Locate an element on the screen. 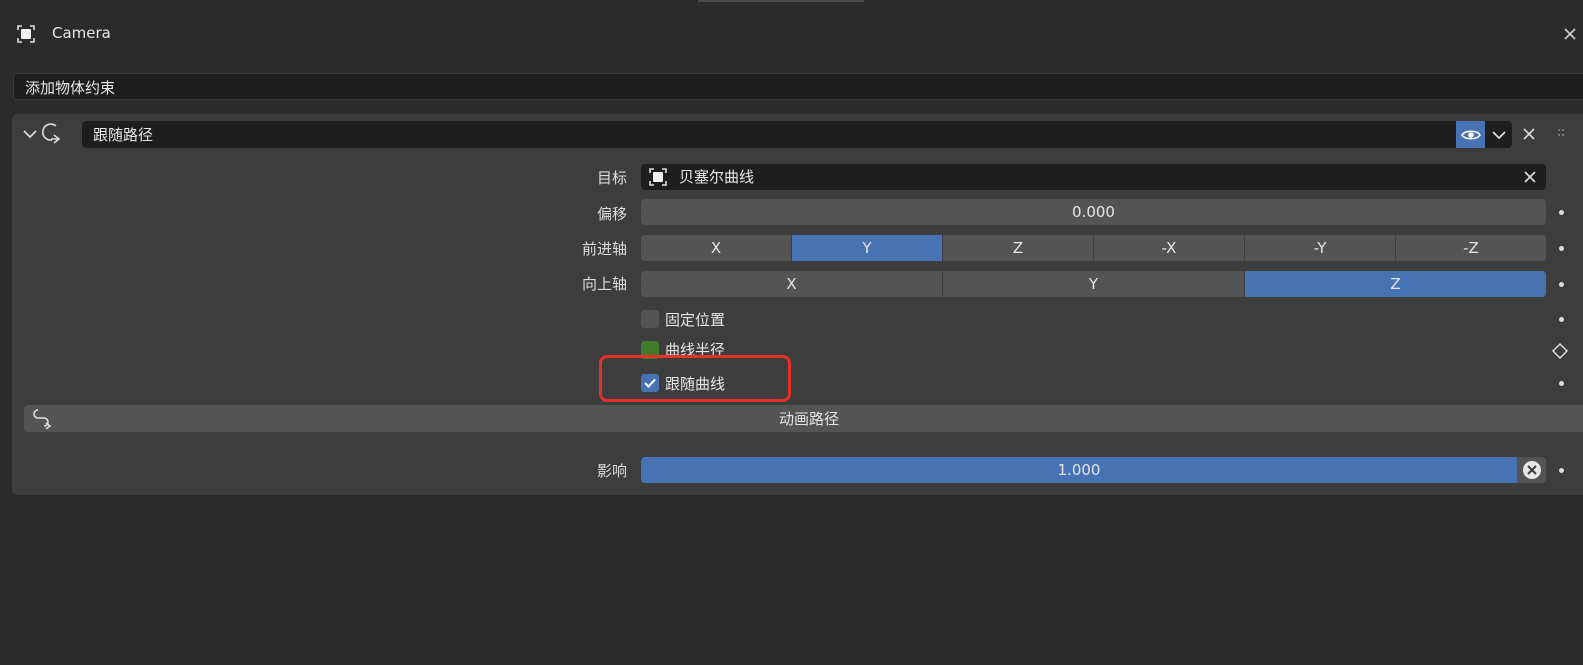 The width and height of the screenshot is (1583, 665). add-object-constraint-dropdown: 添加物体约束 is located at coordinates (798, 86).